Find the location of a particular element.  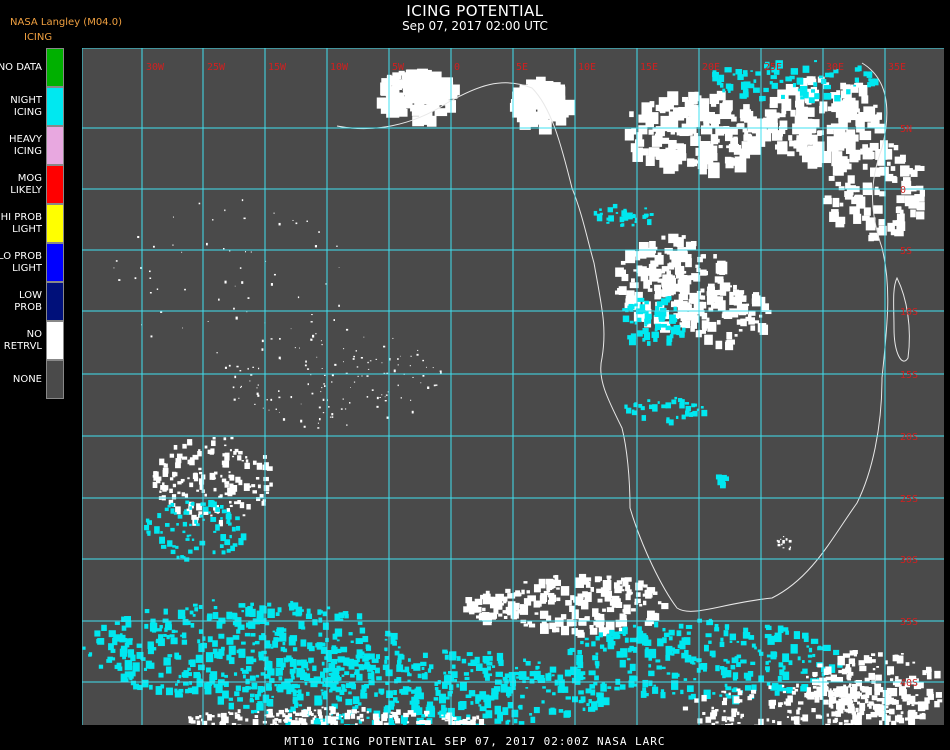

longitude-label: 15E is located at coordinates (649, 67).